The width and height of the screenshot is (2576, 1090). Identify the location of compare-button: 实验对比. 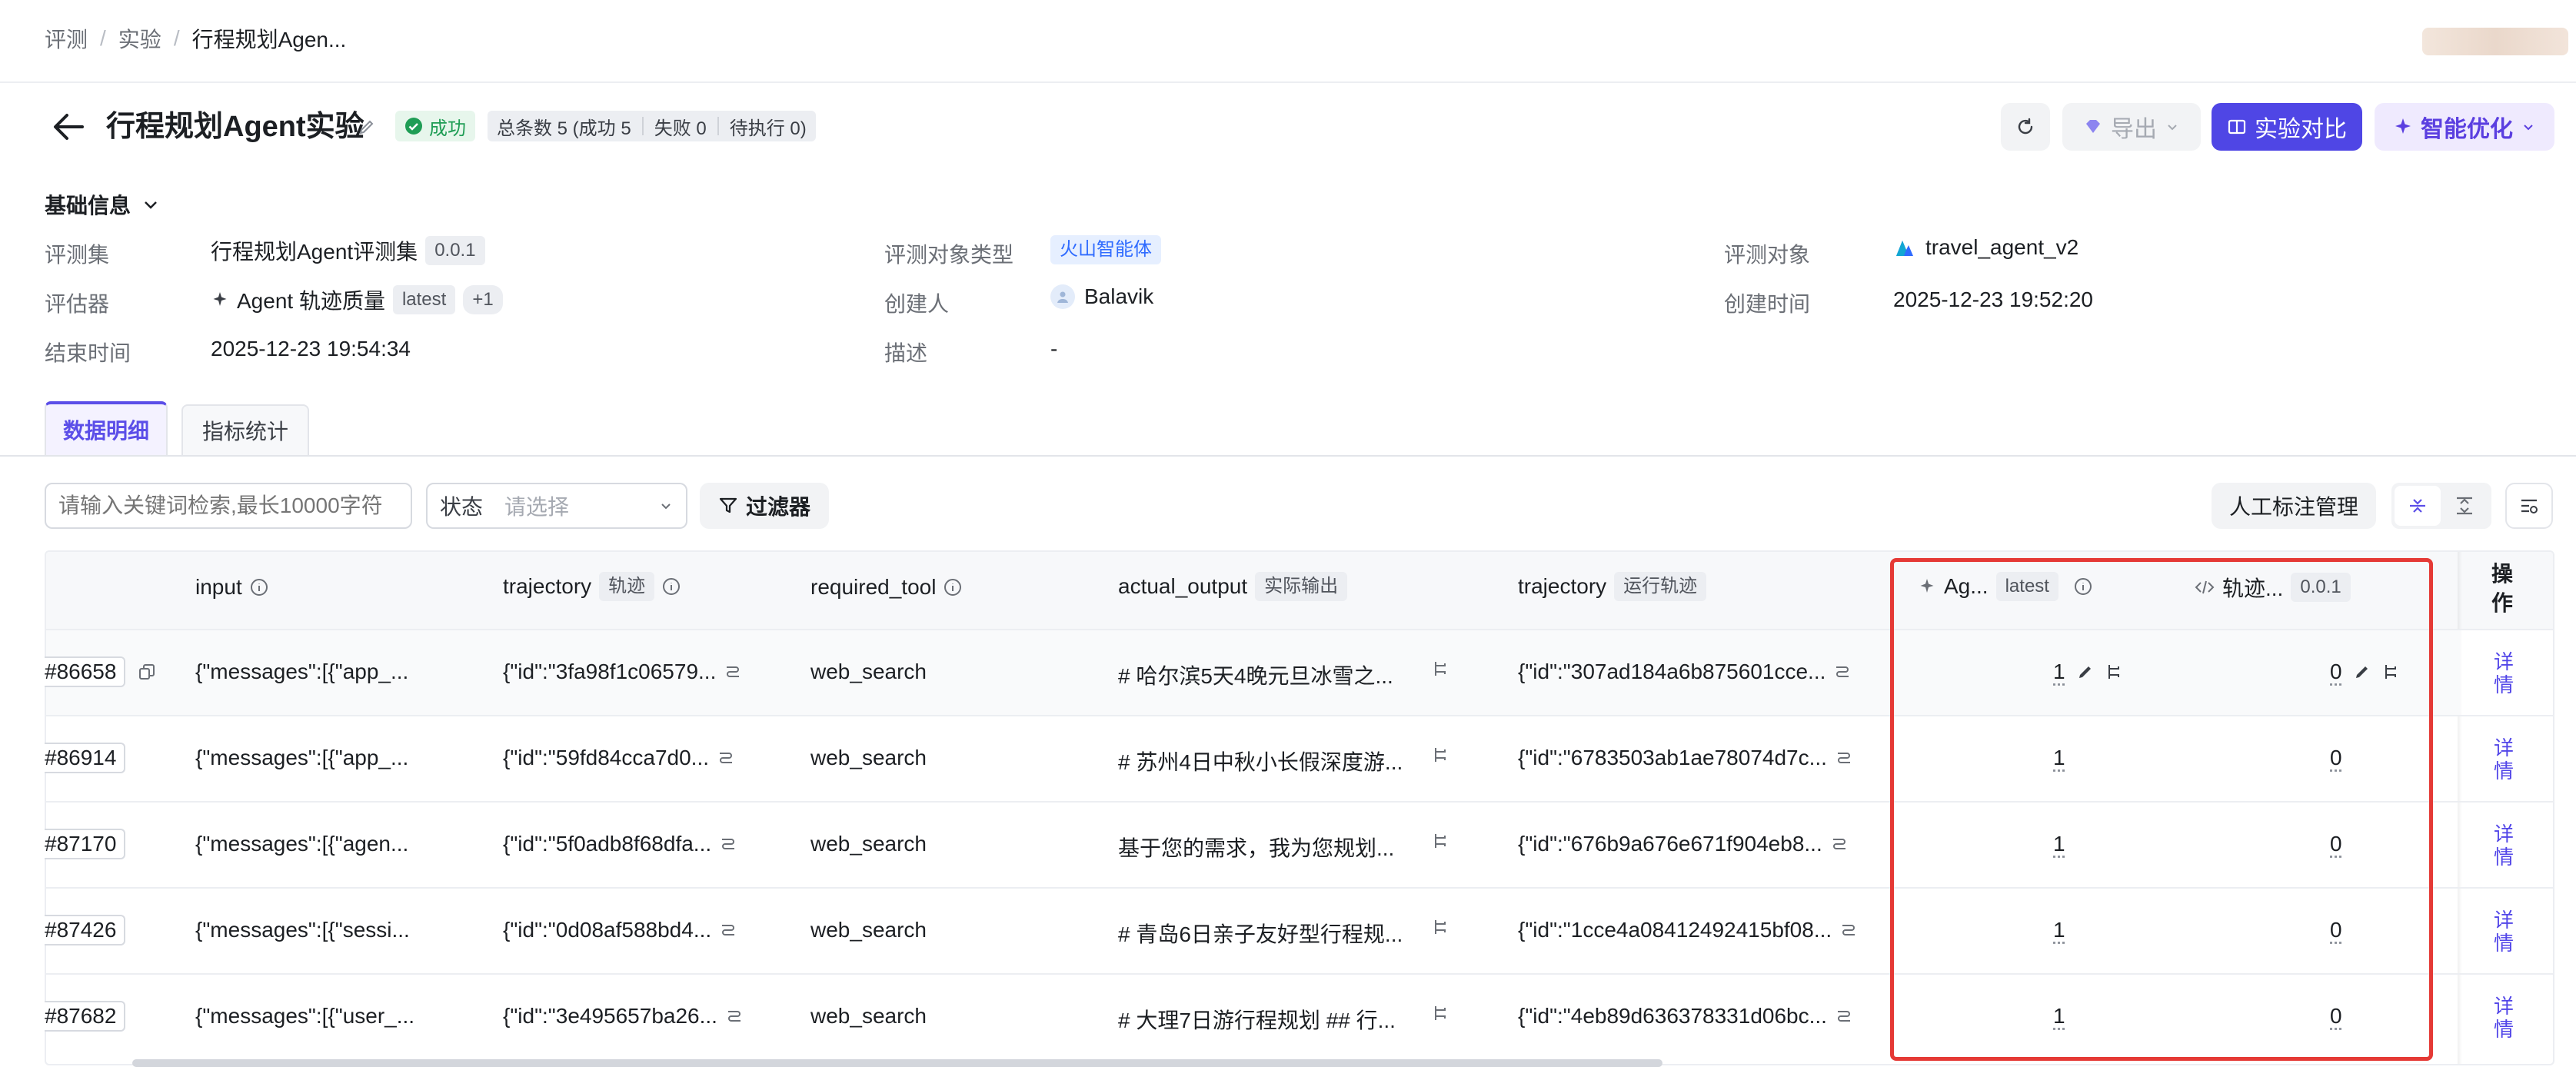
(2287, 127).